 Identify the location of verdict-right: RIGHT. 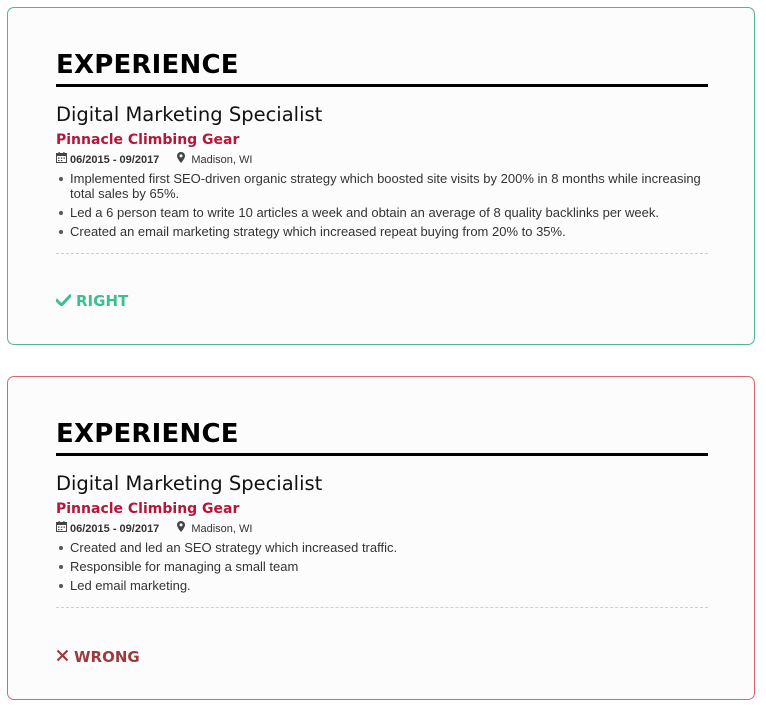
(91, 301).